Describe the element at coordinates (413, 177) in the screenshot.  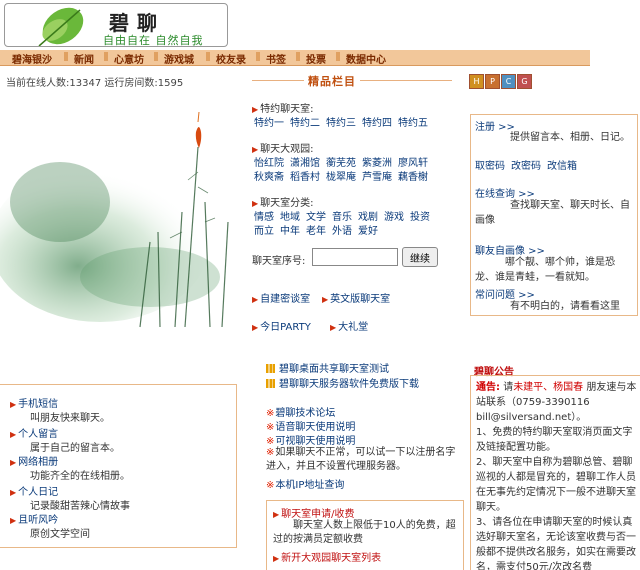
I see `garden-link: 藕香榭` at that location.